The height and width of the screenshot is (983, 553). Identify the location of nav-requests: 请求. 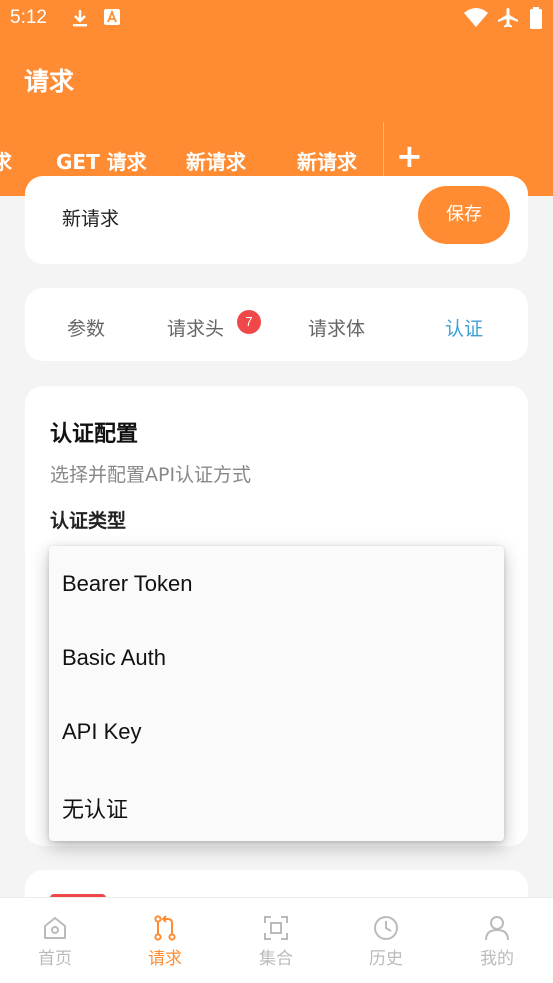
(165, 940).